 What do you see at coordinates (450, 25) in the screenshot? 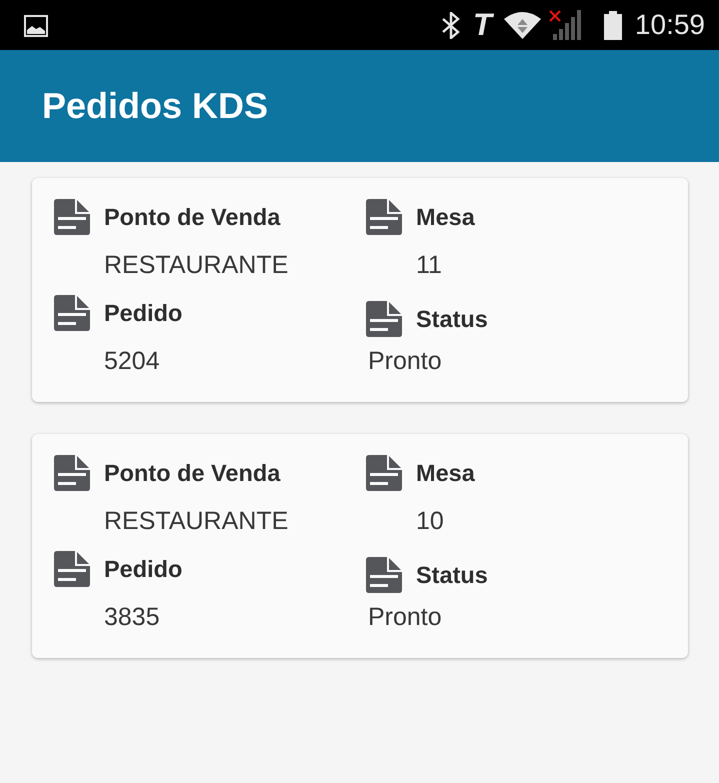
I see `bluetooth-icon` at bounding box center [450, 25].